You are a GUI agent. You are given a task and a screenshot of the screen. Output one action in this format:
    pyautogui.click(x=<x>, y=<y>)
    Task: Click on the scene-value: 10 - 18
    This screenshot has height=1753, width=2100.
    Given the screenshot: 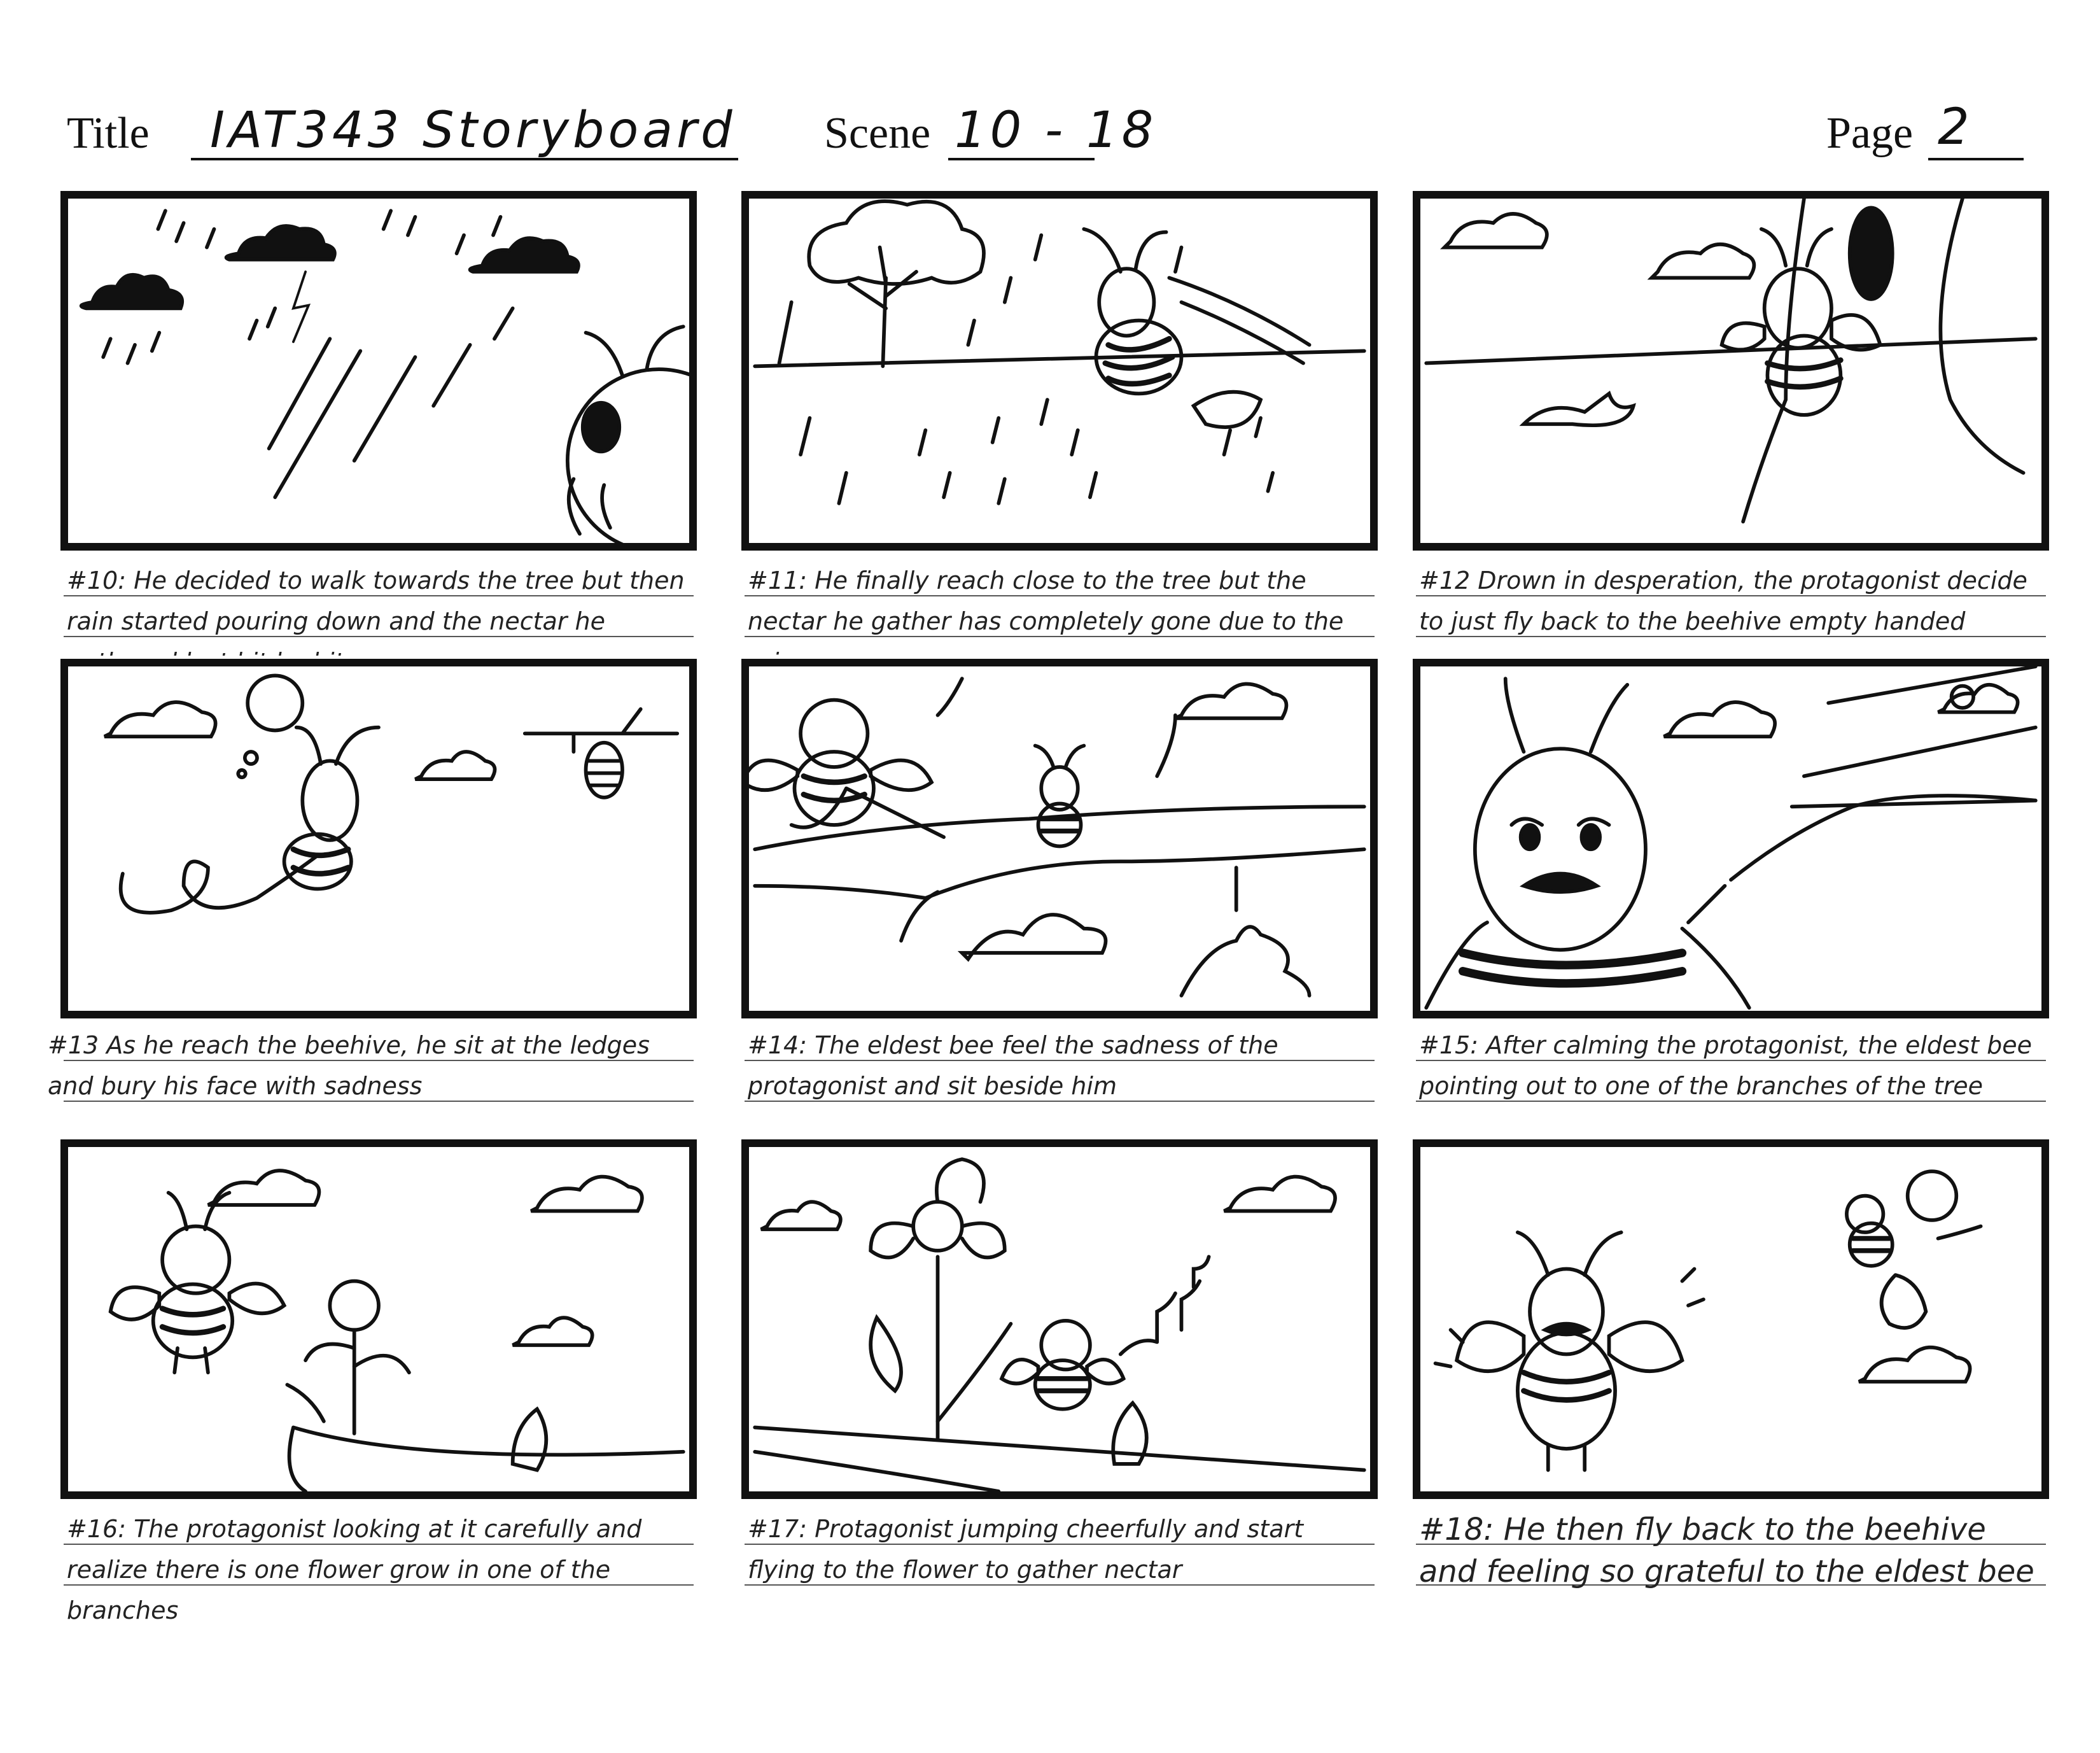 What is the action you would take?
    pyautogui.click(x=1056, y=130)
    